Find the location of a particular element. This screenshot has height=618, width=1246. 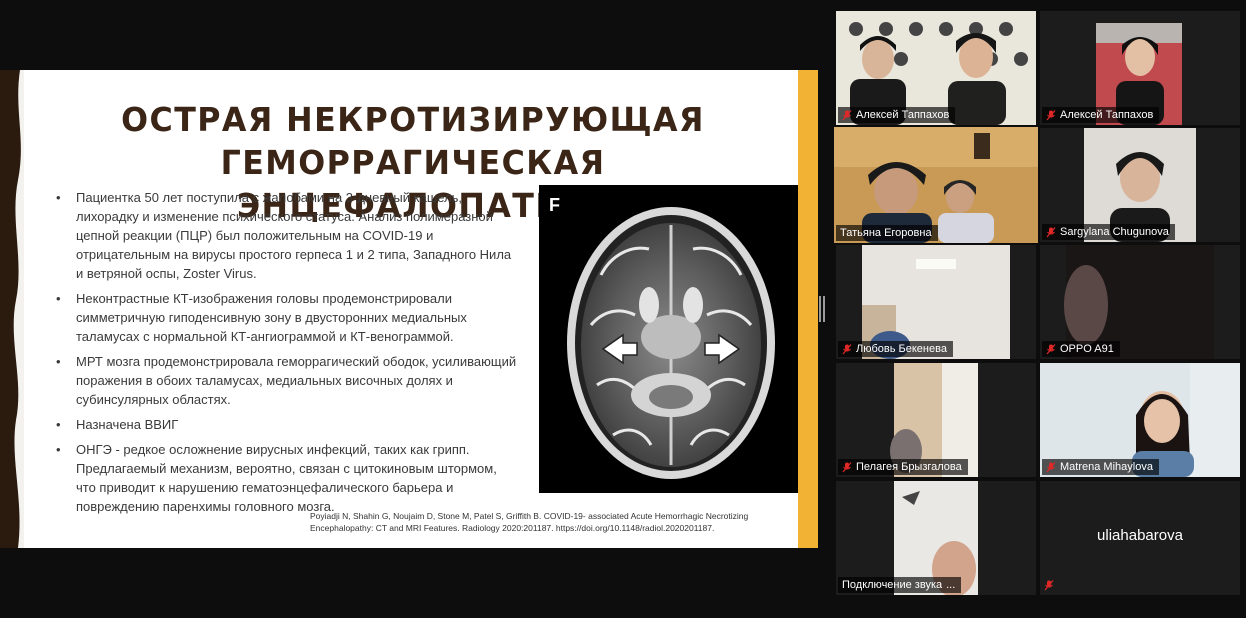

bullet-text: Назначена ВВИГ is located at coordinates (127, 424).